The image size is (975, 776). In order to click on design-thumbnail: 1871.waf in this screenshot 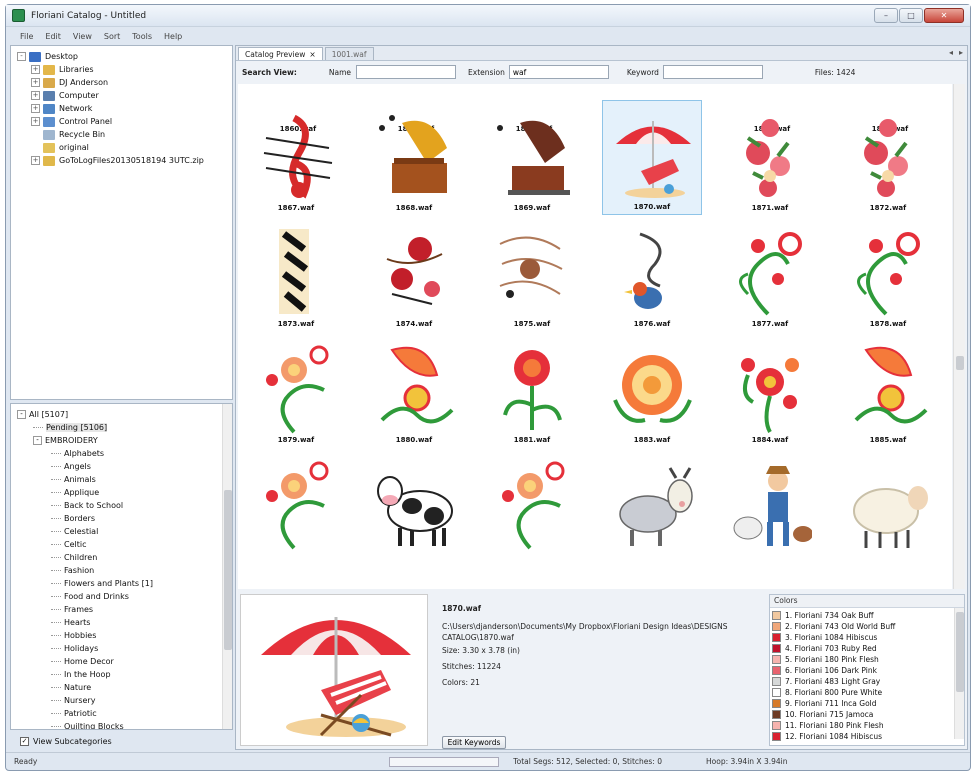, I will do `click(770, 157)`.